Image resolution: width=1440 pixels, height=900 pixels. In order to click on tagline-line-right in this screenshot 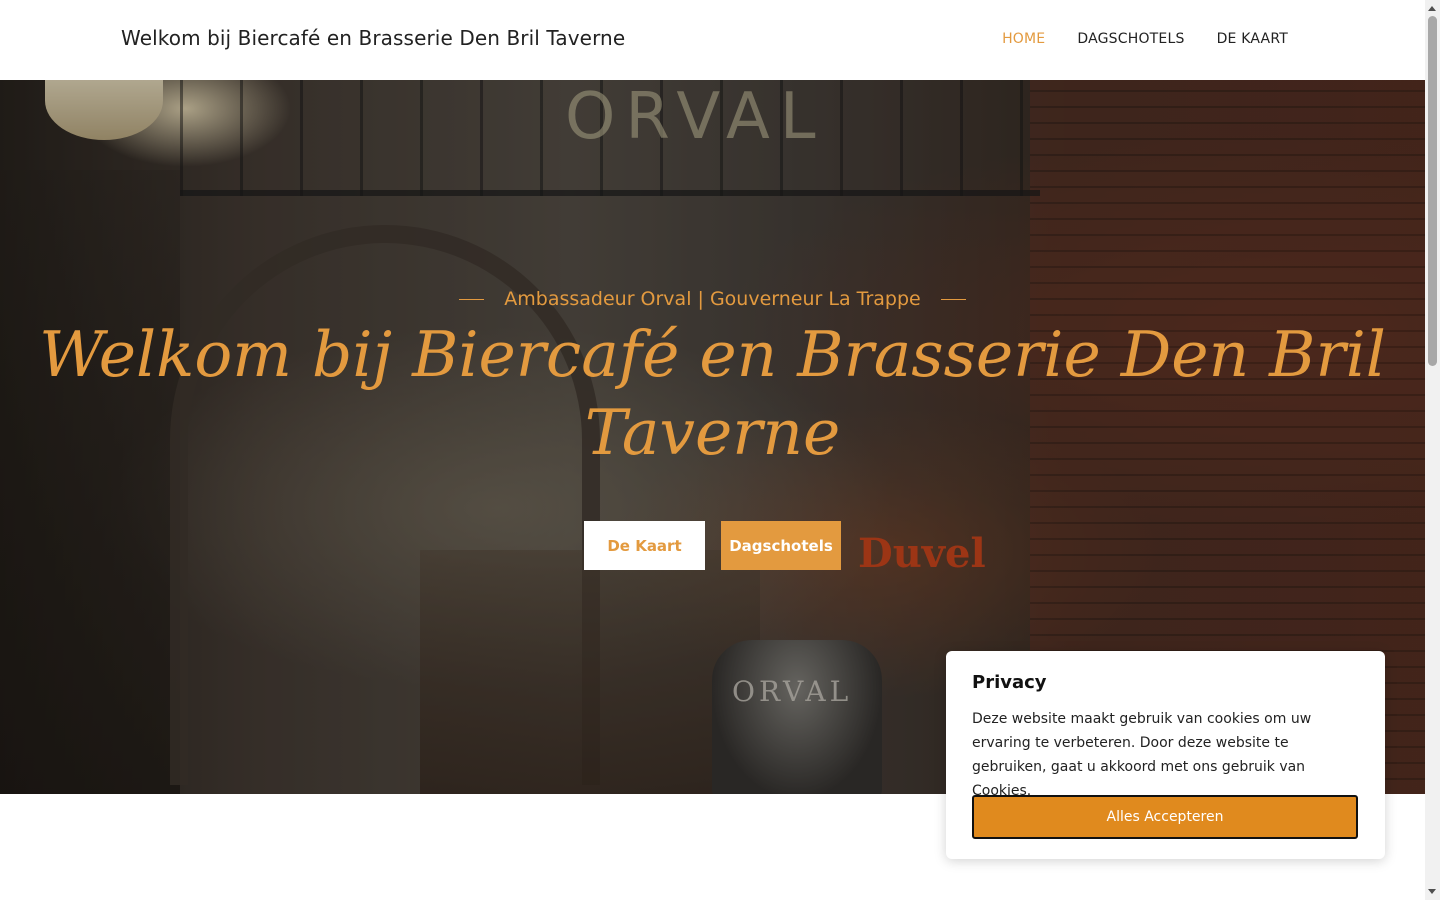, I will do `click(953, 299)`.